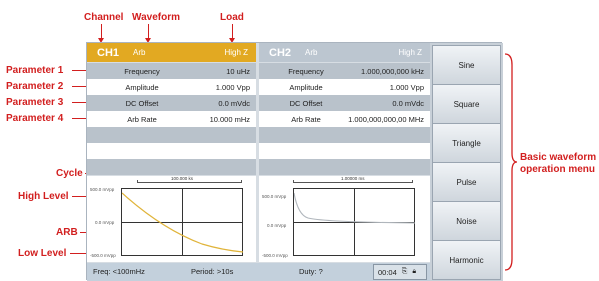 The image size is (599, 281). I want to click on ch1-low-level-label: -500.0 mVpp, so click(103, 255).